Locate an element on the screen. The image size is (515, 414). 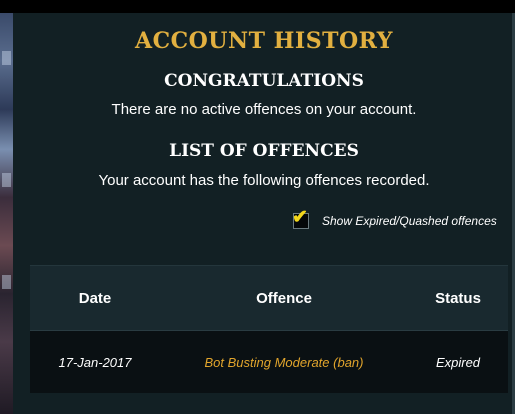
offence-status: Expired is located at coordinates (458, 362).